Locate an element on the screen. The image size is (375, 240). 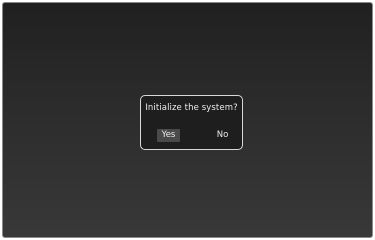
dialog-message: Initialize the system? is located at coordinates (191, 108).